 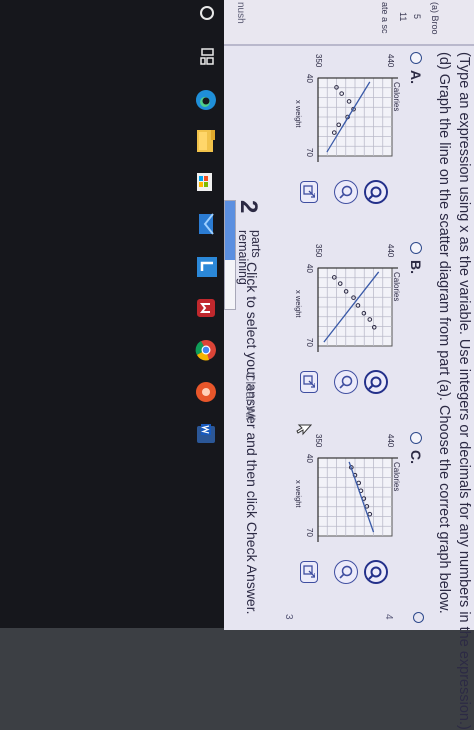 I want to click on option-c-radio, so click(x=416, y=438).